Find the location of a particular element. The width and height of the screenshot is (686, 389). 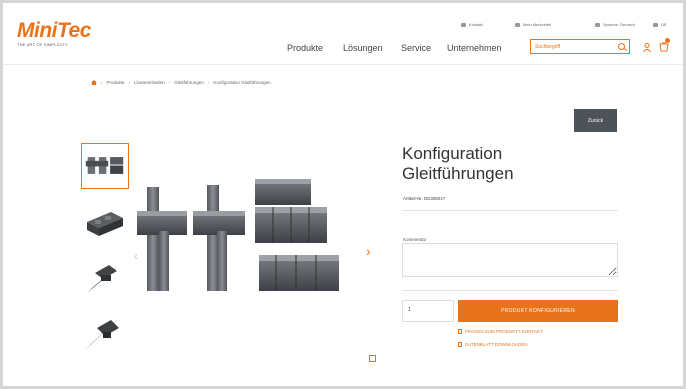

util-language: Sprache: Deutsch is located at coordinates (615, 24).